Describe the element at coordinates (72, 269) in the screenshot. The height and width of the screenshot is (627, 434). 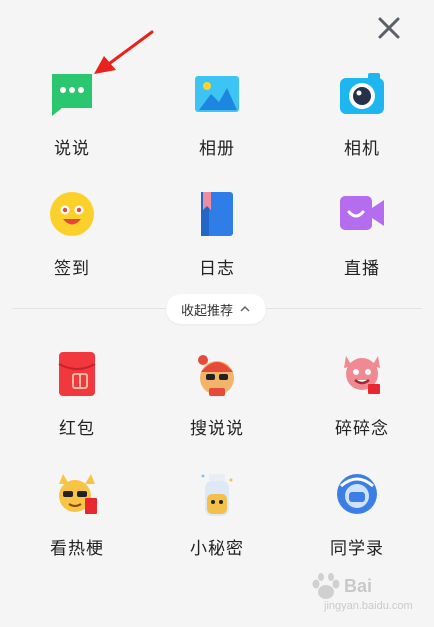
I see `grid-item-label: 签到` at that location.